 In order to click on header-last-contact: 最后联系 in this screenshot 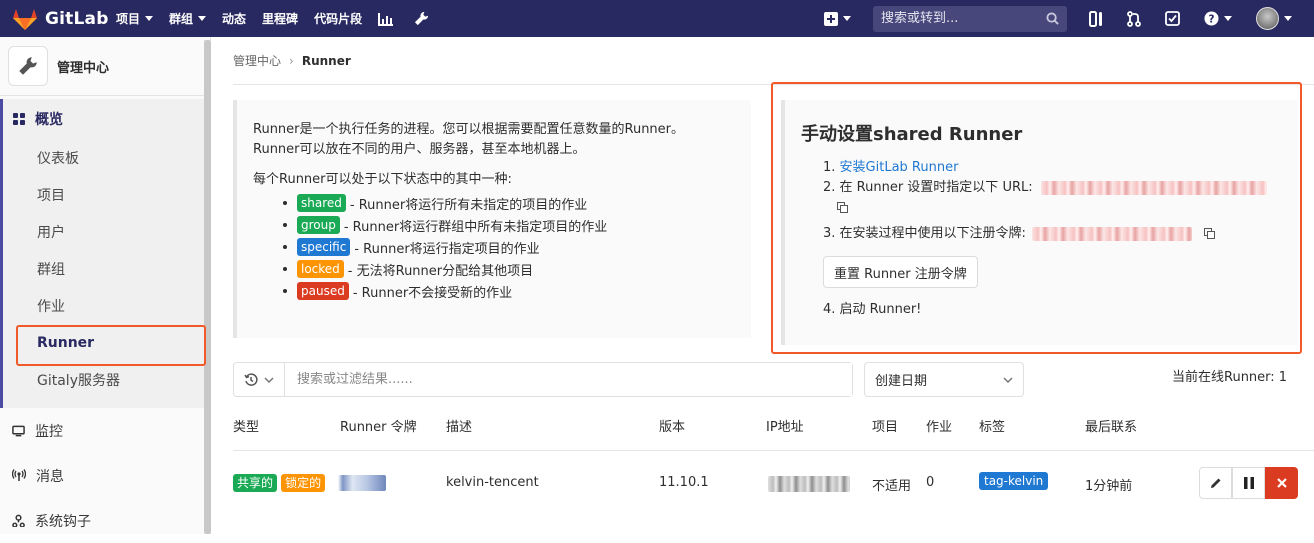, I will do `click(1111, 427)`.